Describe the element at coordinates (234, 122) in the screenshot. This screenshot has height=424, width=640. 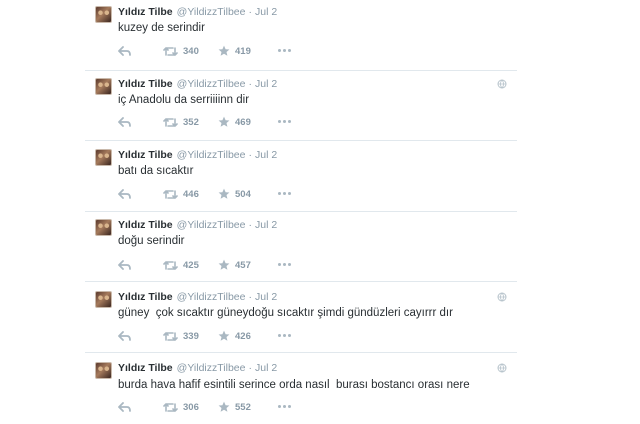
I see `favorite-button: 469` at that location.